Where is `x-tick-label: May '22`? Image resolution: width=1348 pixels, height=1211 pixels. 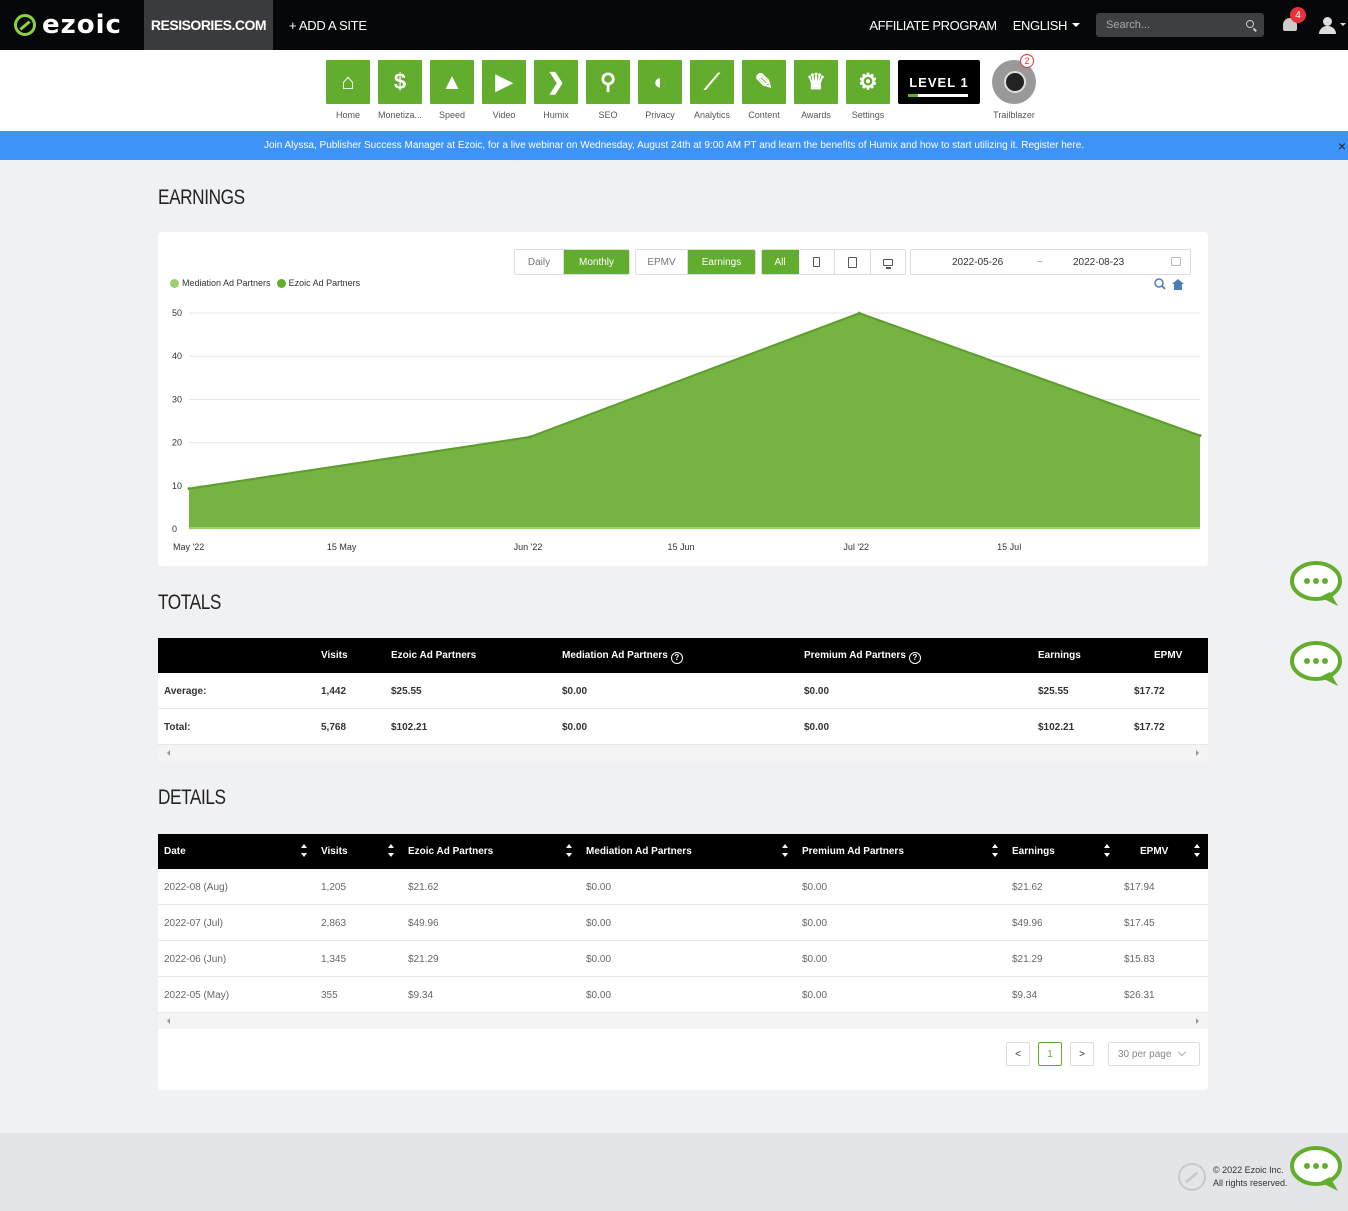 x-tick-label: May '22 is located at coordinates (188, 547).